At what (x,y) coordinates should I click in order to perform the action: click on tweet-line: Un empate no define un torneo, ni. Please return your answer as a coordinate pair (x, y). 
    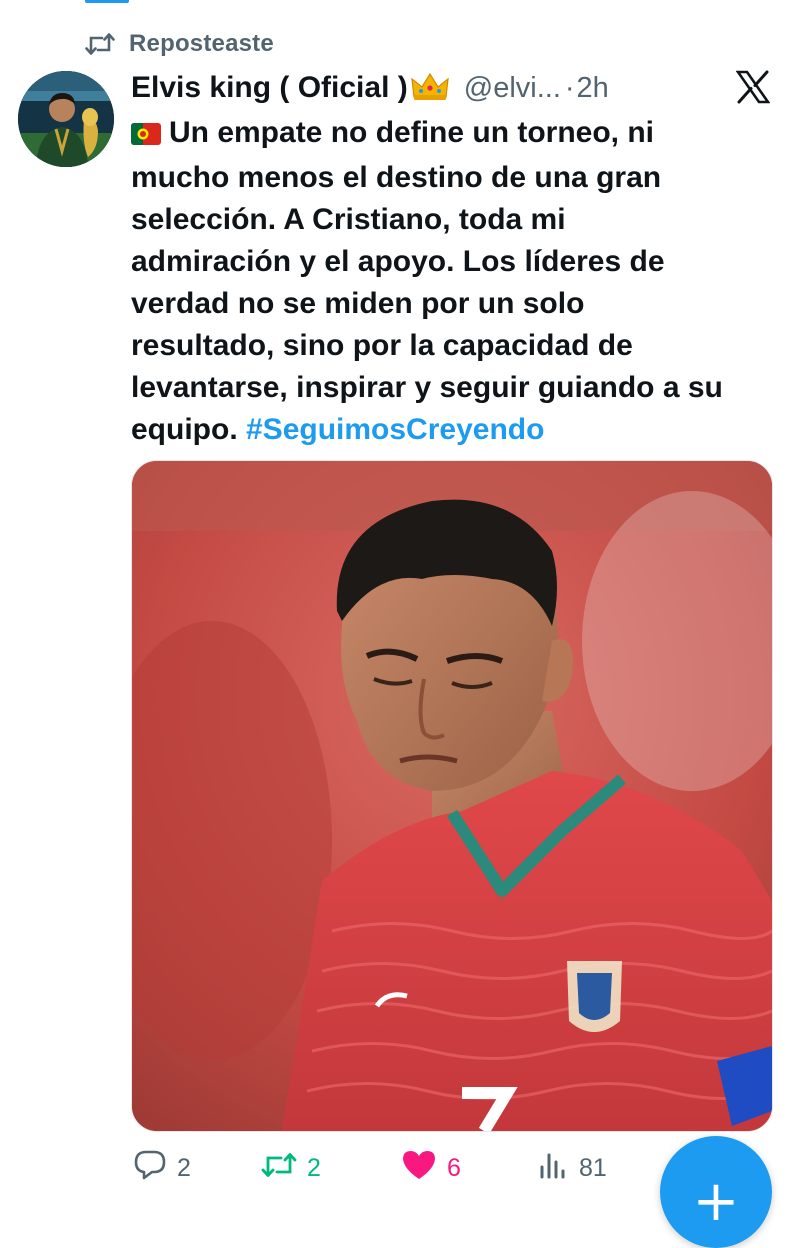
    Looking at the image, I should click on (451, 134).